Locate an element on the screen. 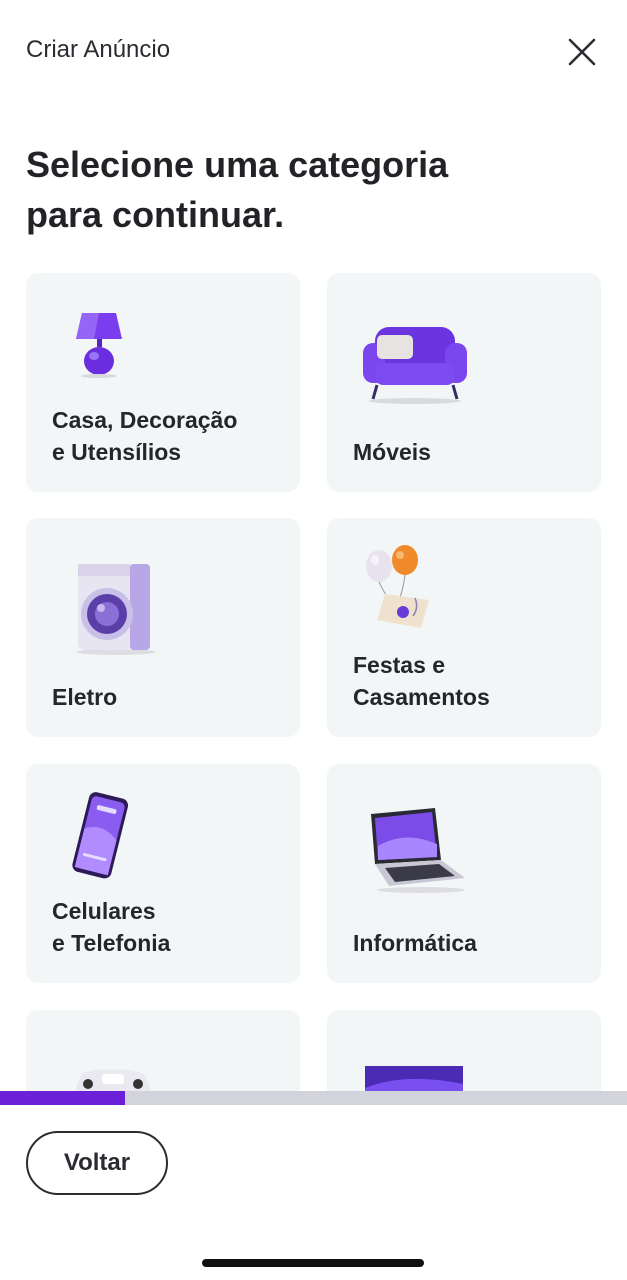 The image size is (627, 1280). tv-icon is located at coordinates (414, 1078).